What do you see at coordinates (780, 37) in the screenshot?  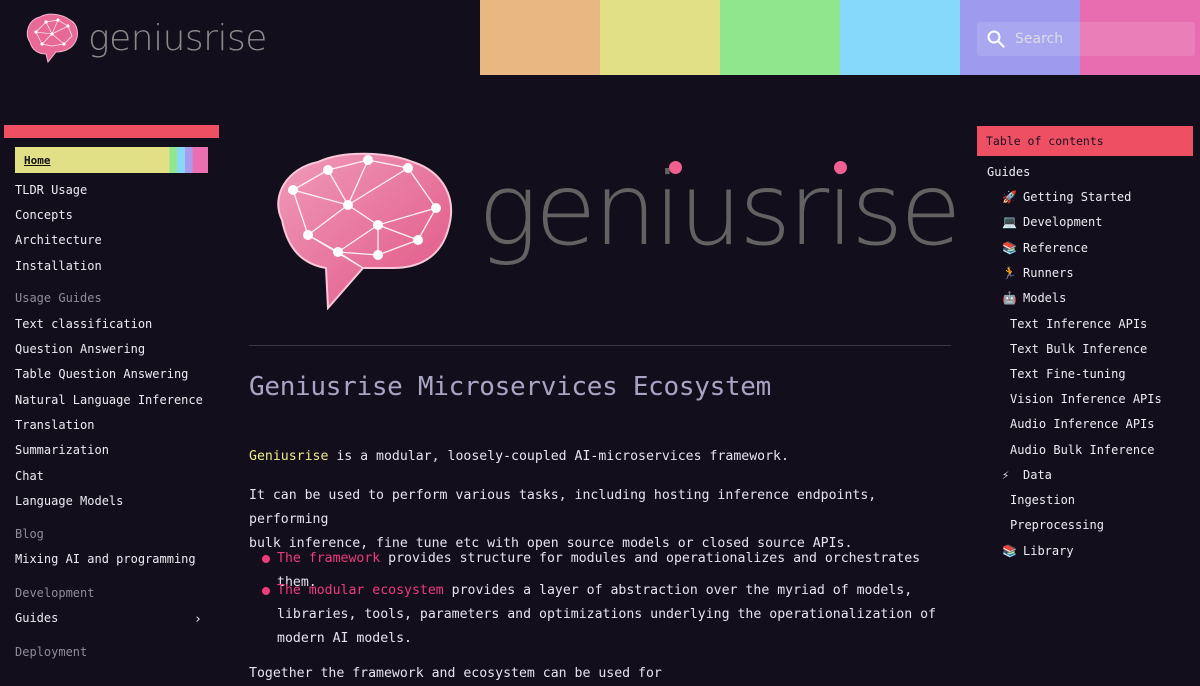 I see `stripe-green` at bounding box center [780, 37].